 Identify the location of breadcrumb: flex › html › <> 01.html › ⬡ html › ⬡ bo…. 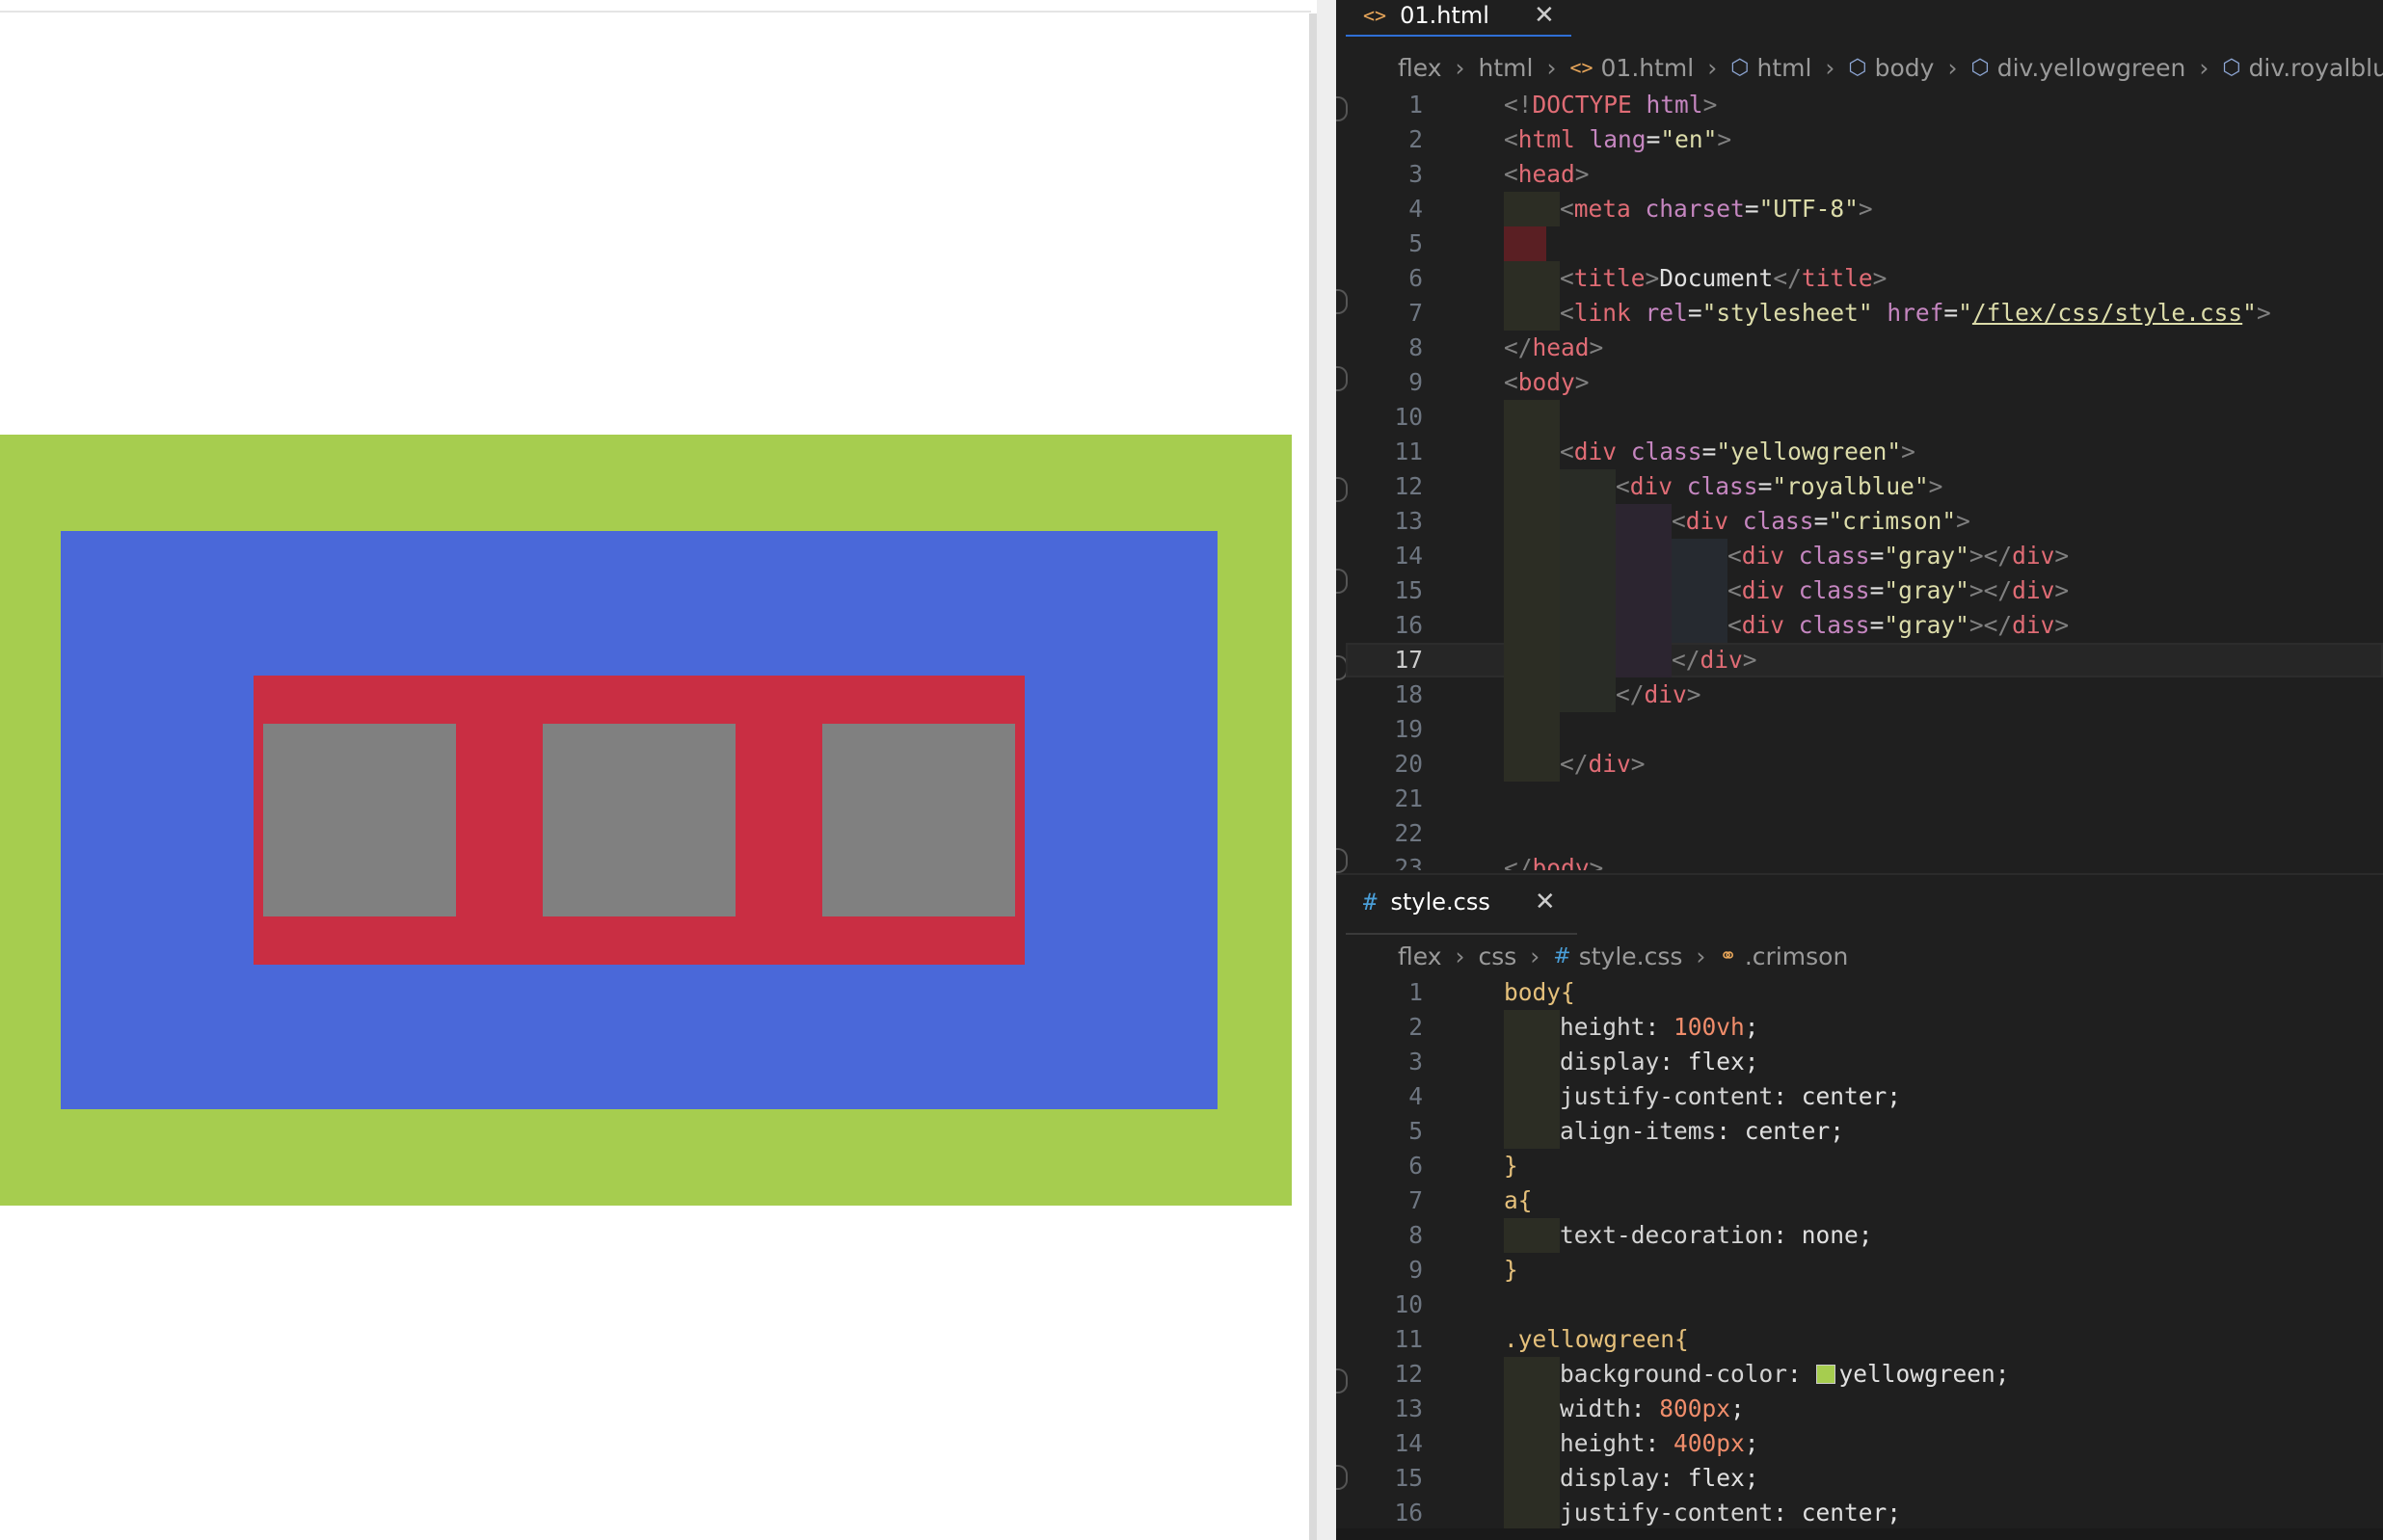
(1890, 67).